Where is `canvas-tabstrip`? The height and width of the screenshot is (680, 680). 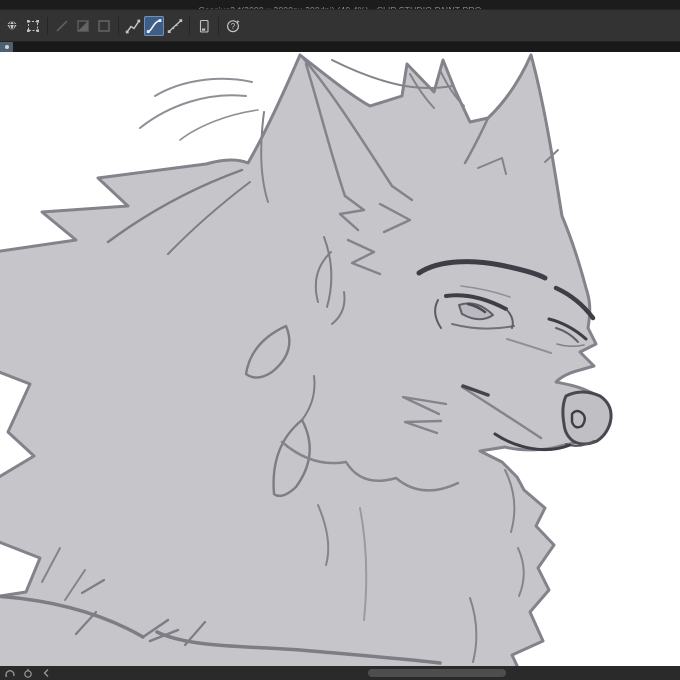
canvas-tabstrip is located at coordinates (340, 47).